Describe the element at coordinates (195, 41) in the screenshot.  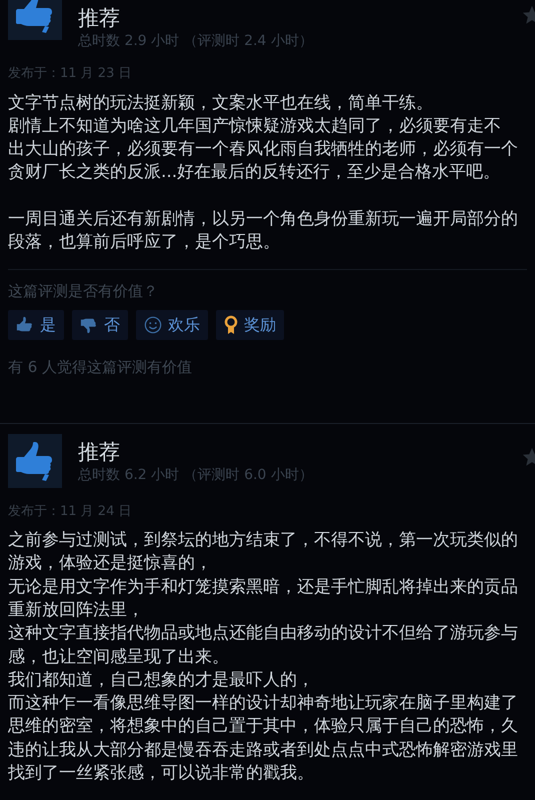
I see `playtime-text: 总时数 2.9 小时 （评测时 2.4 小时）` at that location.